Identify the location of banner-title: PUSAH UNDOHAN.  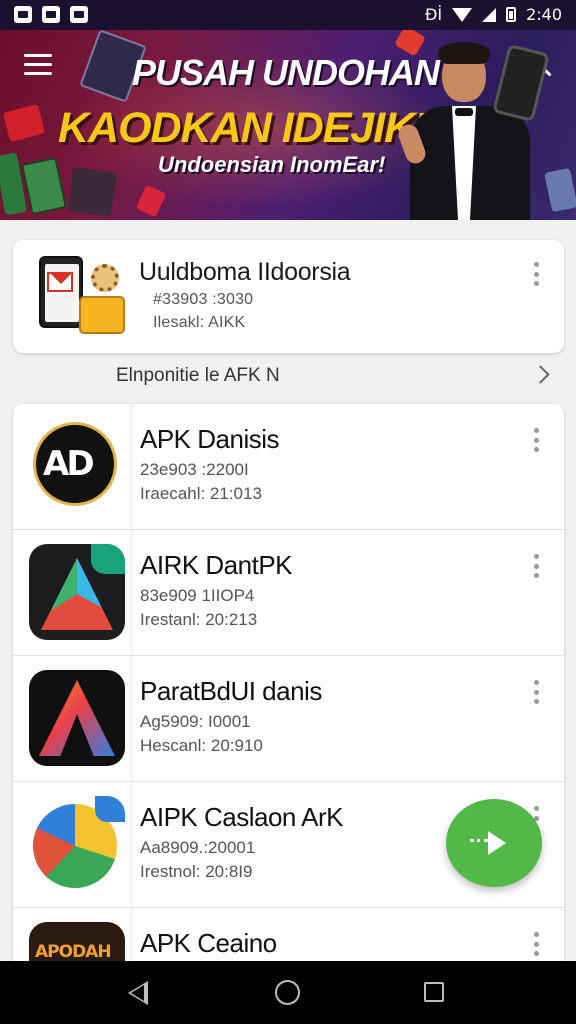
(286, 72).